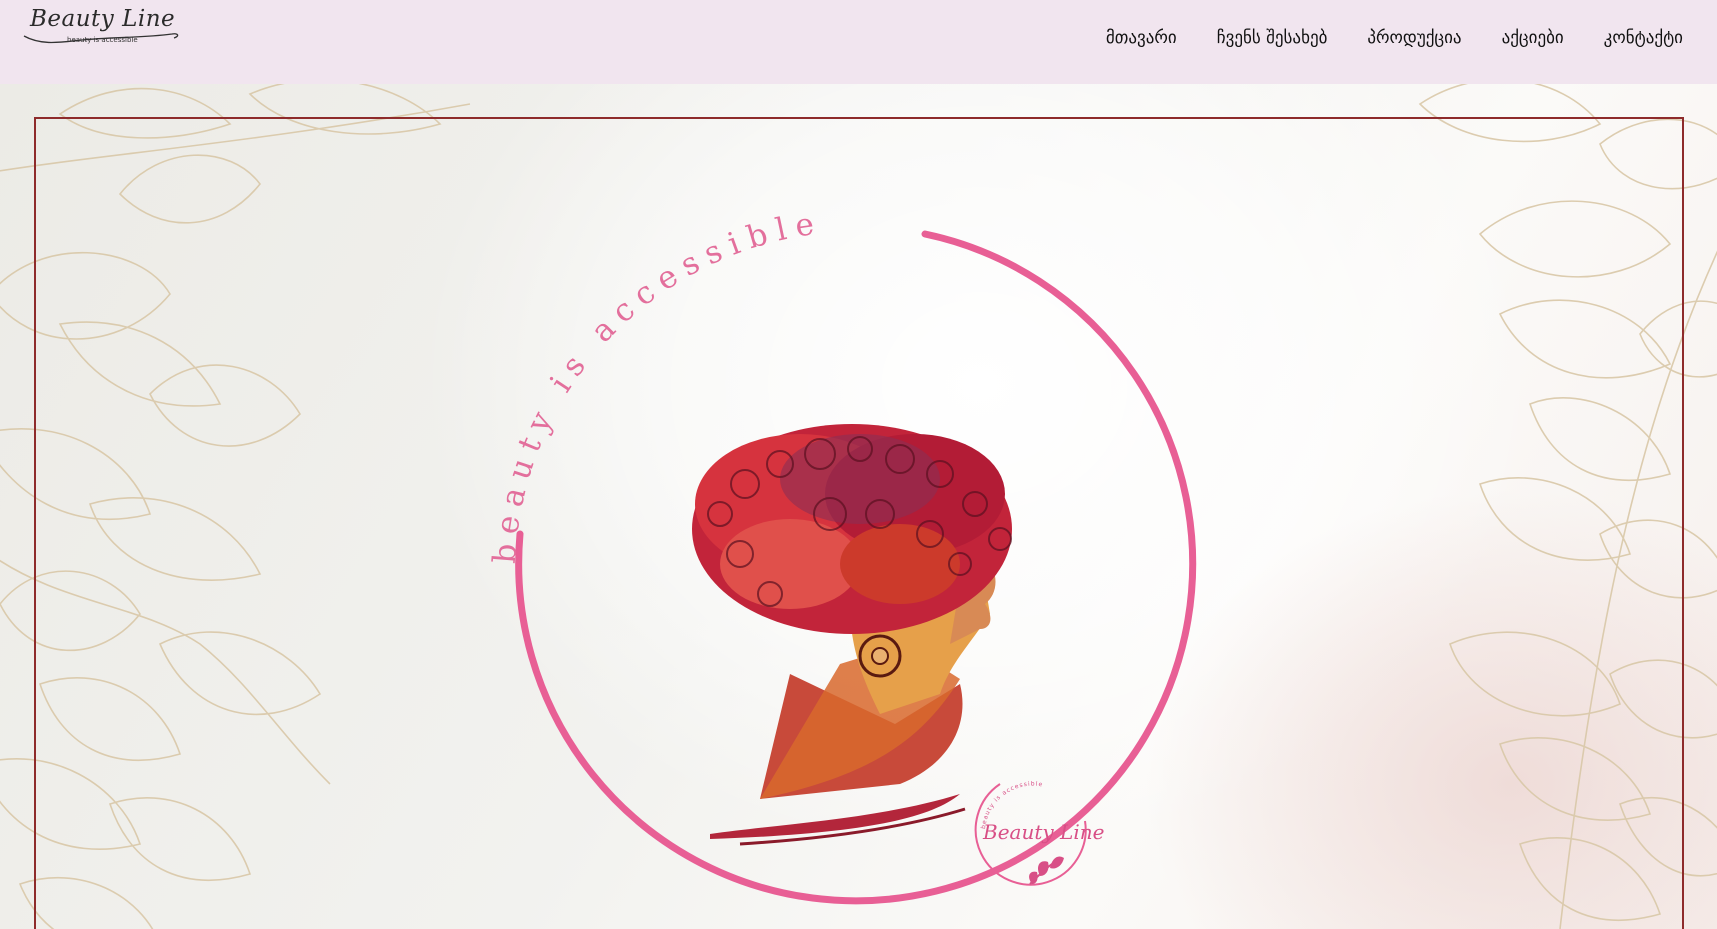 Image resolution: width=1717 pixels, height=929 pixels. What do you see at coordinates (852, 635) in the screenshot?
I see `woman-silhouette-illustration` at bounding box center [852, 635].